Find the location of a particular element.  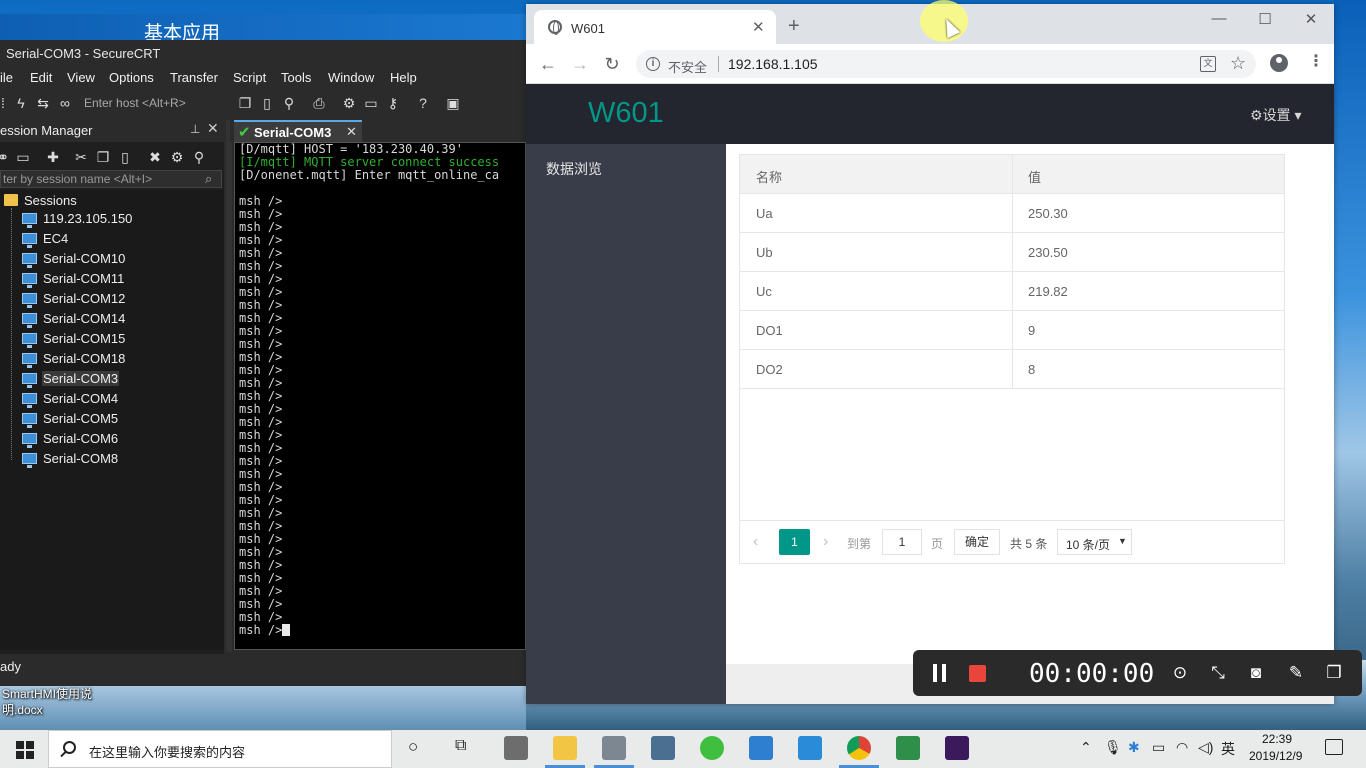

session-item: 119.23.105.150 is located at coordinates (77, 220).